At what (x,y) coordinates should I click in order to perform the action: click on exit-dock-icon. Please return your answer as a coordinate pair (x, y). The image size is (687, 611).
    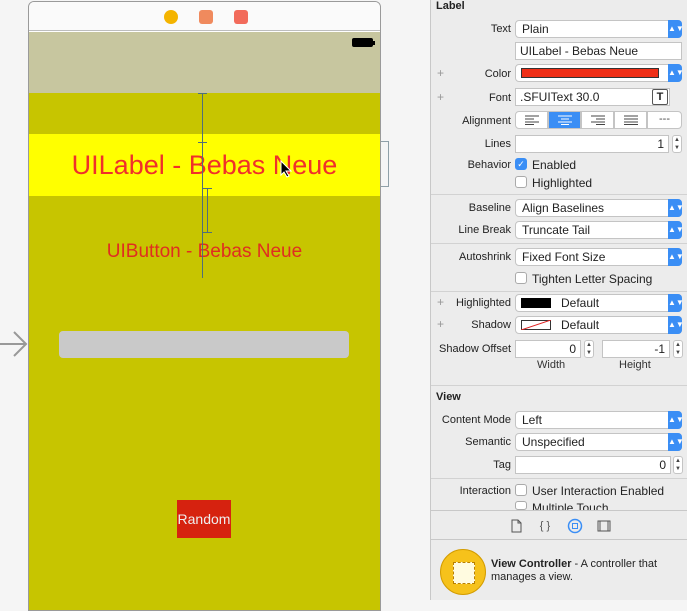
    Looking at the image, I should click on (241, 17).